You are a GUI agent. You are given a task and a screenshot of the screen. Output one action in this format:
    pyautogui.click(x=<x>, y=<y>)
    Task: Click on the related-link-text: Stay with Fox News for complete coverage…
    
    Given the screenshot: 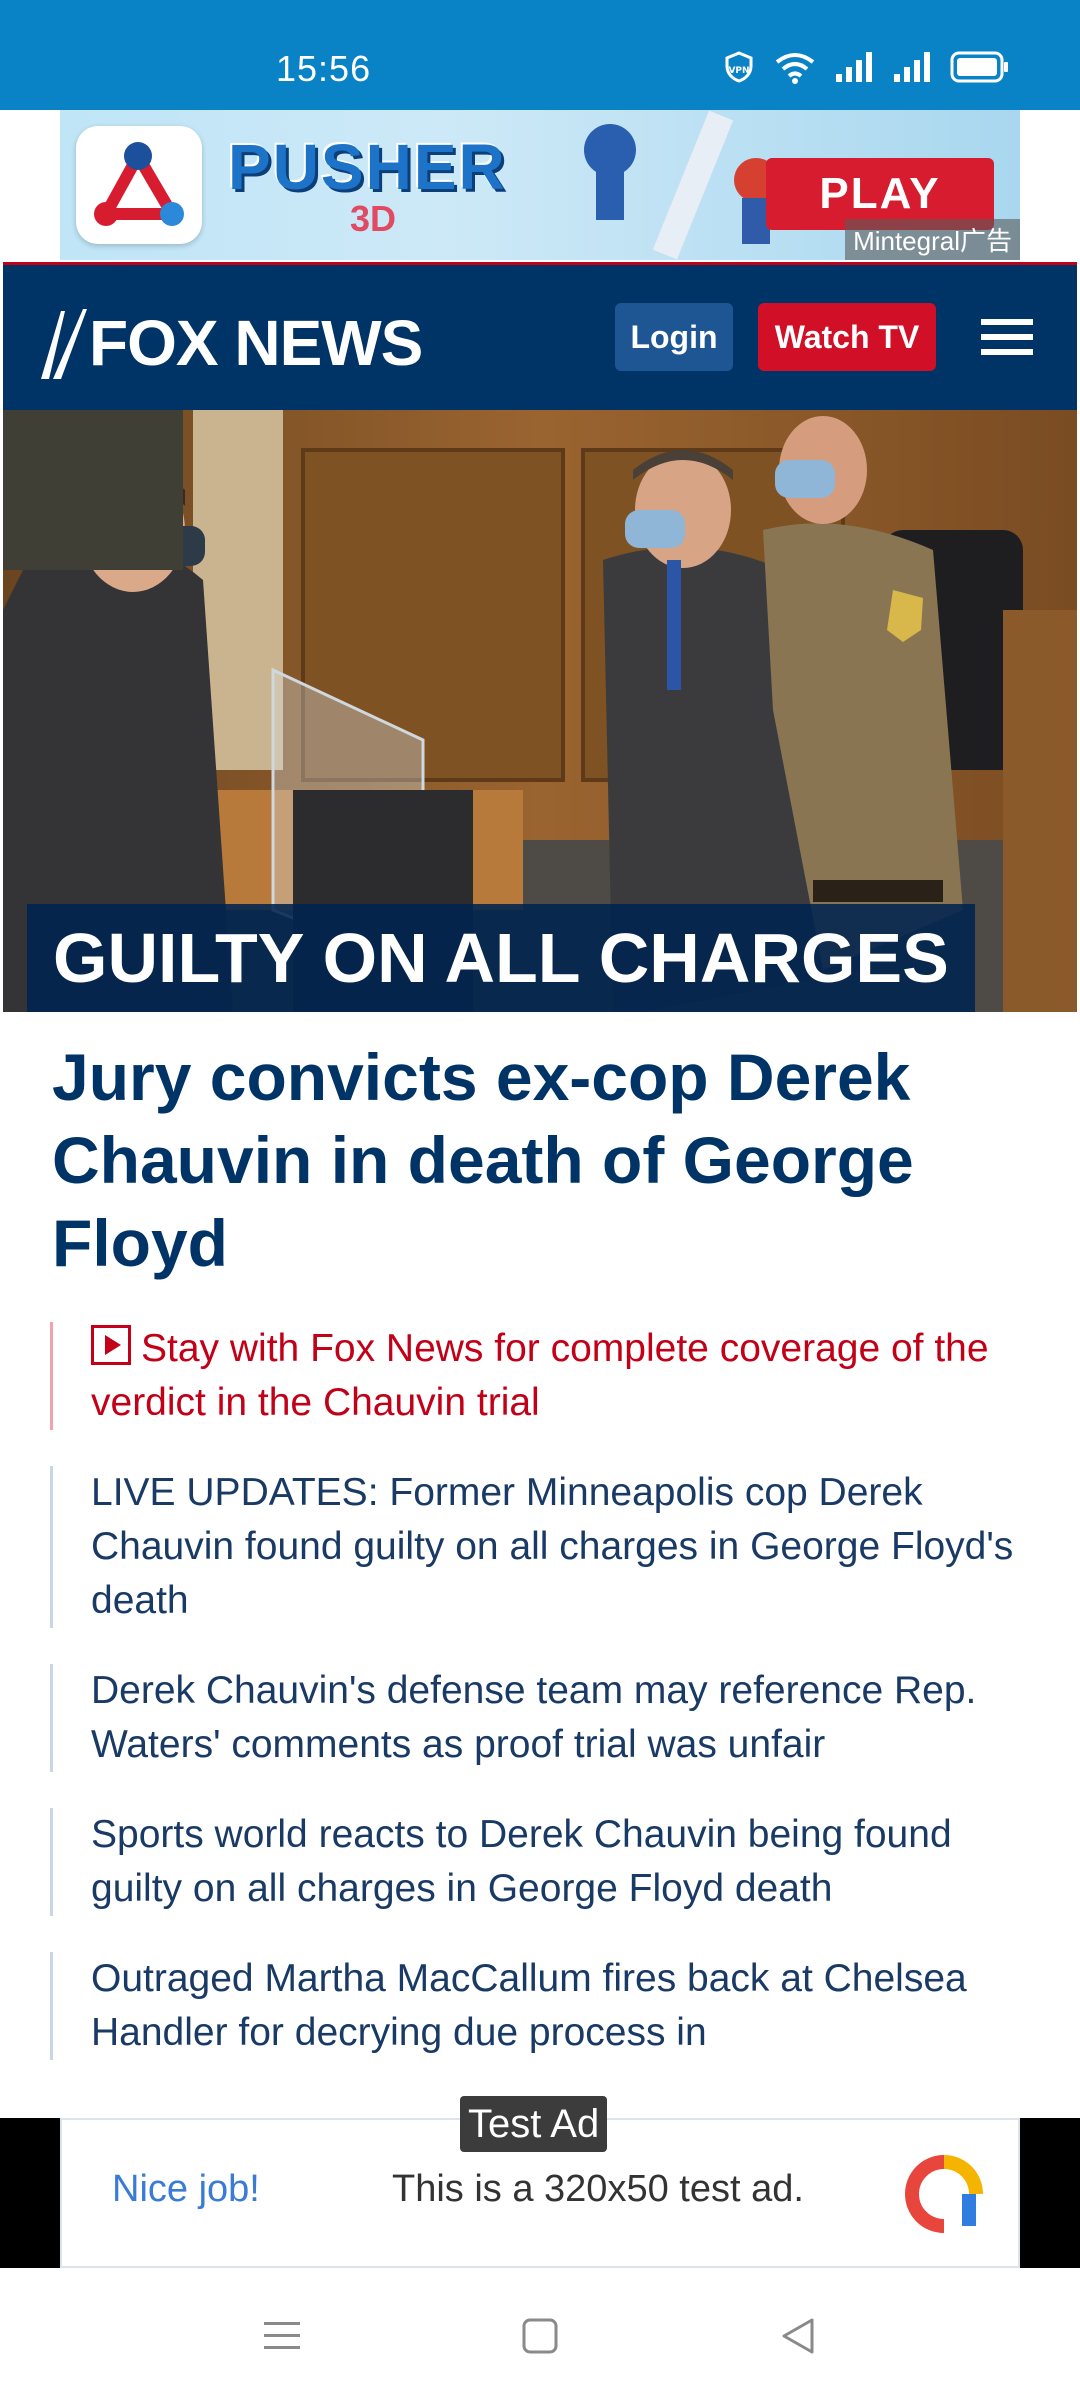 What is the action you would take?
    pyautogui.click(x=540, y=1375)
    